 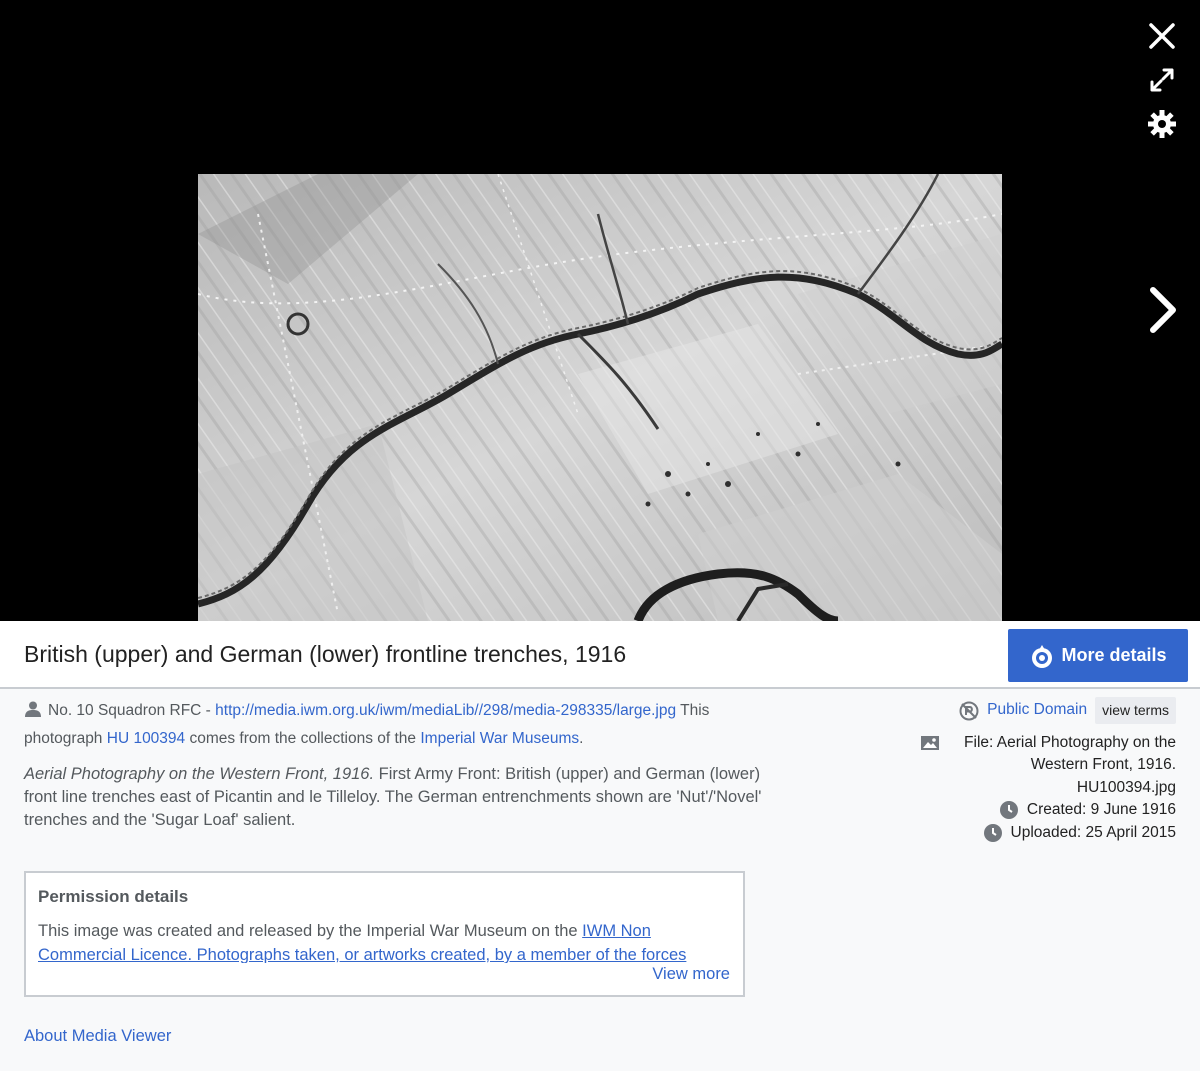 I want to click on public-domain-icon, so click(x=969, y=711).